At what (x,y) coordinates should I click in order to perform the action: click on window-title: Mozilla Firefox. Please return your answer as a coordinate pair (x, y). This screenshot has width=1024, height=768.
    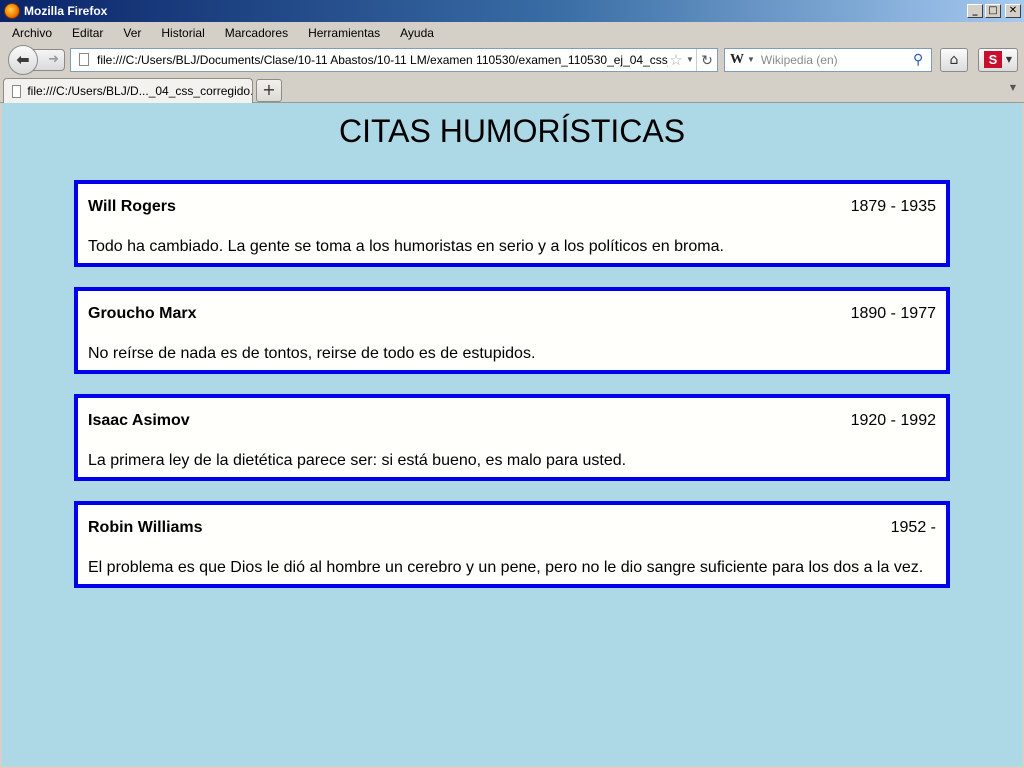
    Looking at the image, I should click on (66, 11).